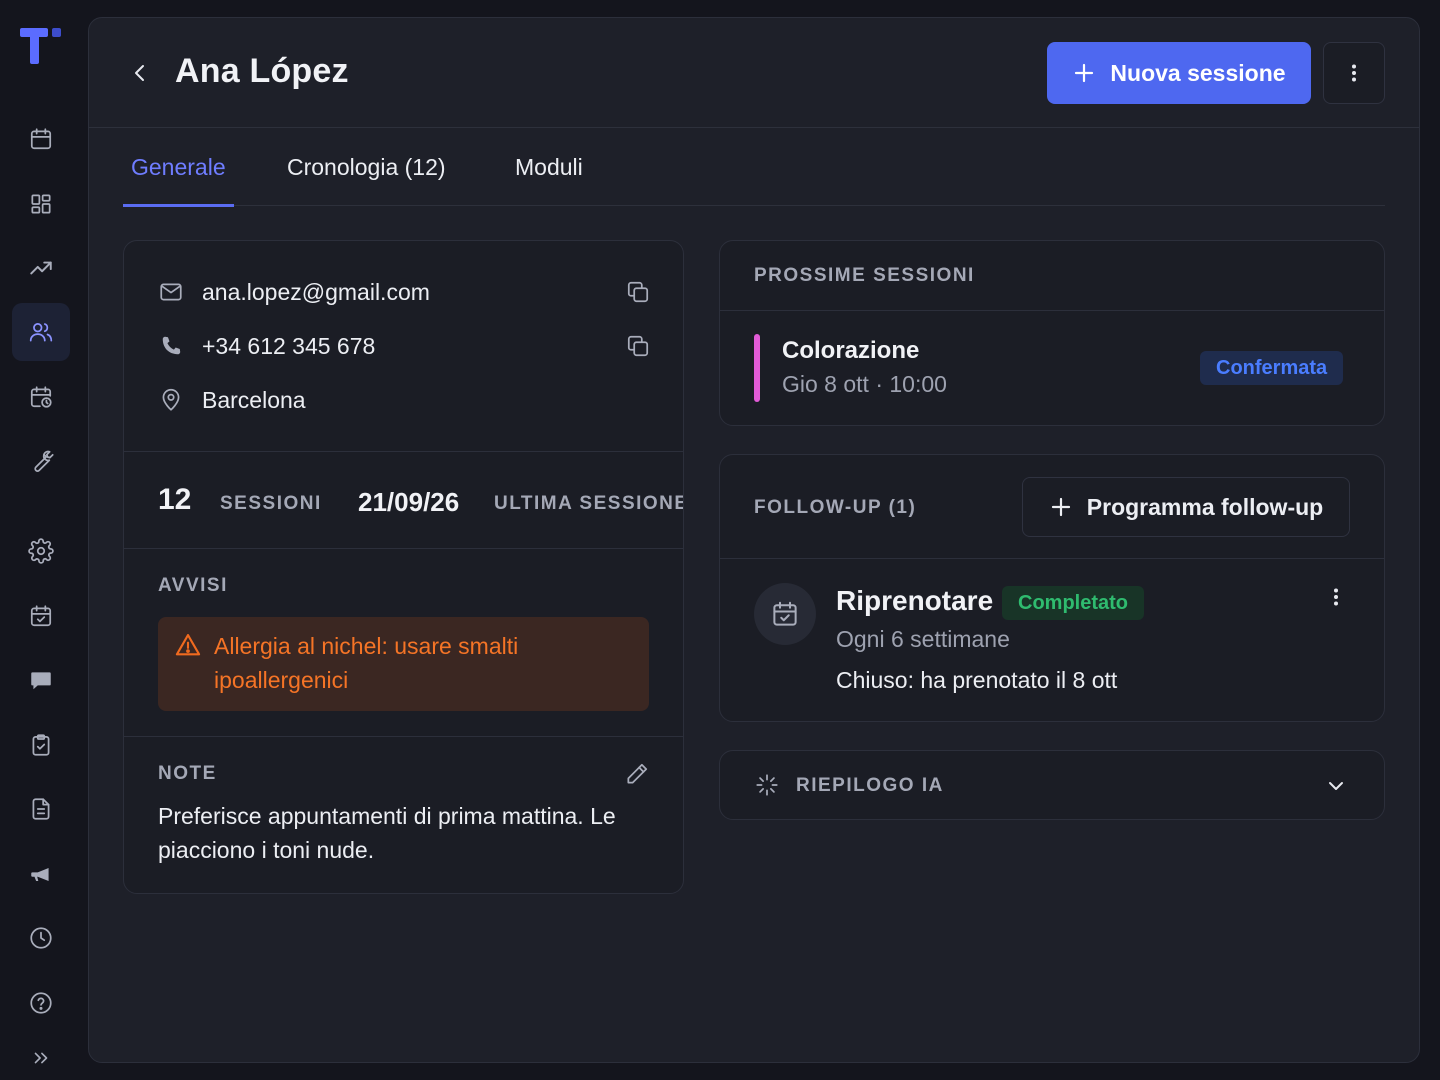 This screenshot has width=1440, height=1080. I want to click on sidebar-item-dashboard, so click(41, 204).